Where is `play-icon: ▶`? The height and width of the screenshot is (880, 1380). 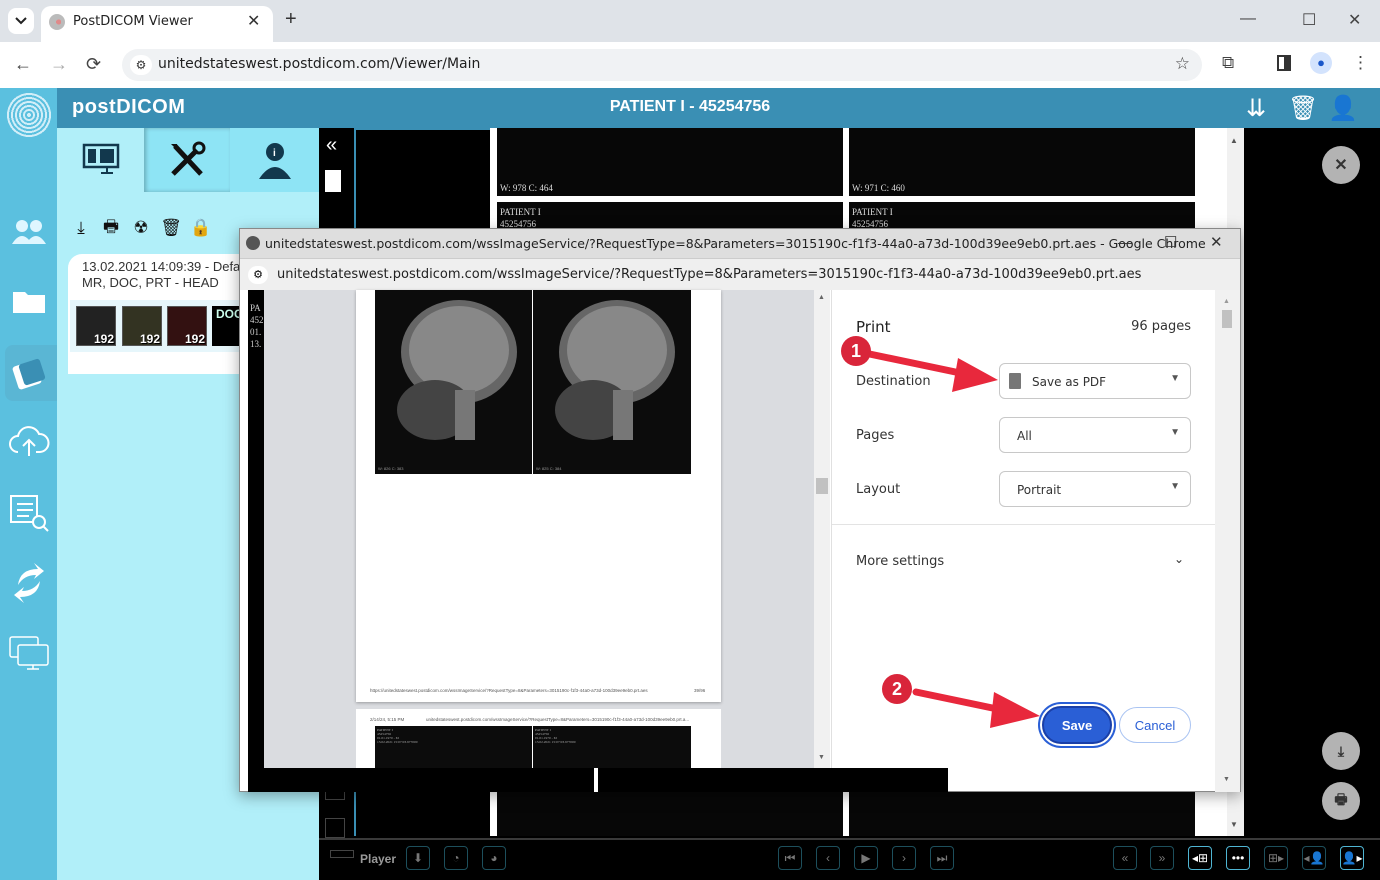
play-icon: ▶ is located at coordinates (866, 858).